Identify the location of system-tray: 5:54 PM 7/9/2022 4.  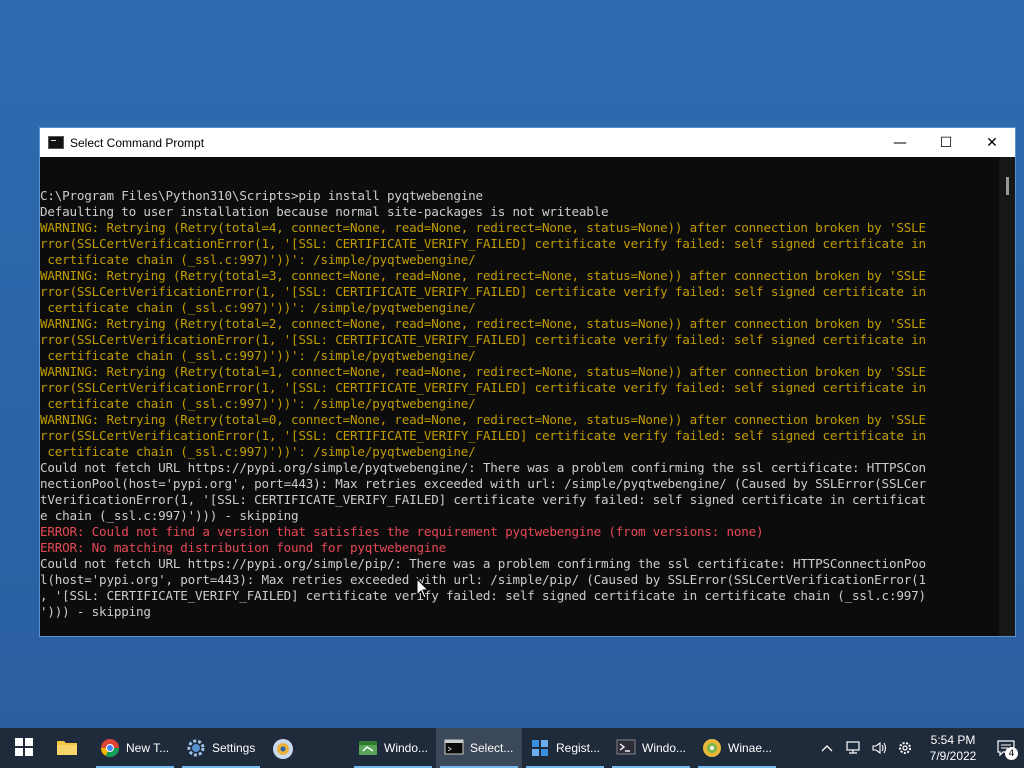
(919, 748).